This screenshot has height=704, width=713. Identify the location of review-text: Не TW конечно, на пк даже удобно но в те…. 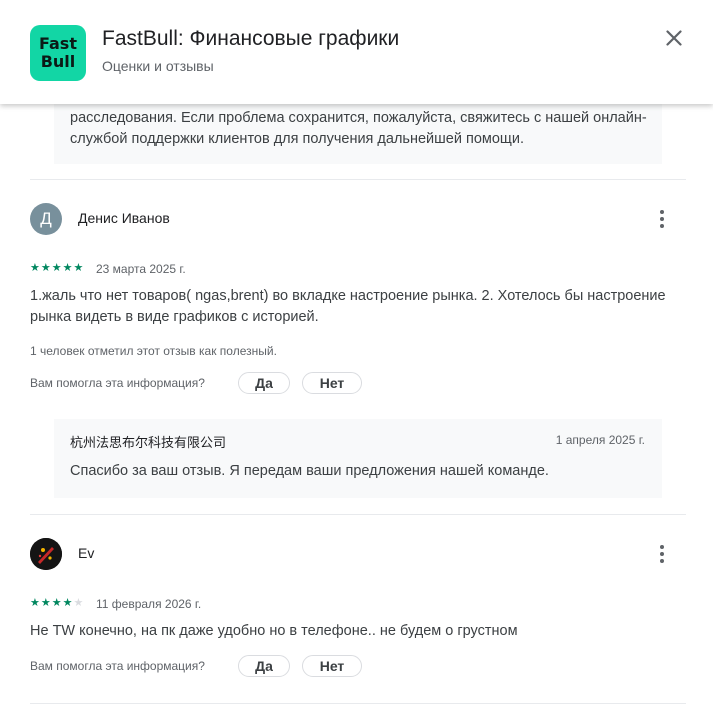
(274, 631).